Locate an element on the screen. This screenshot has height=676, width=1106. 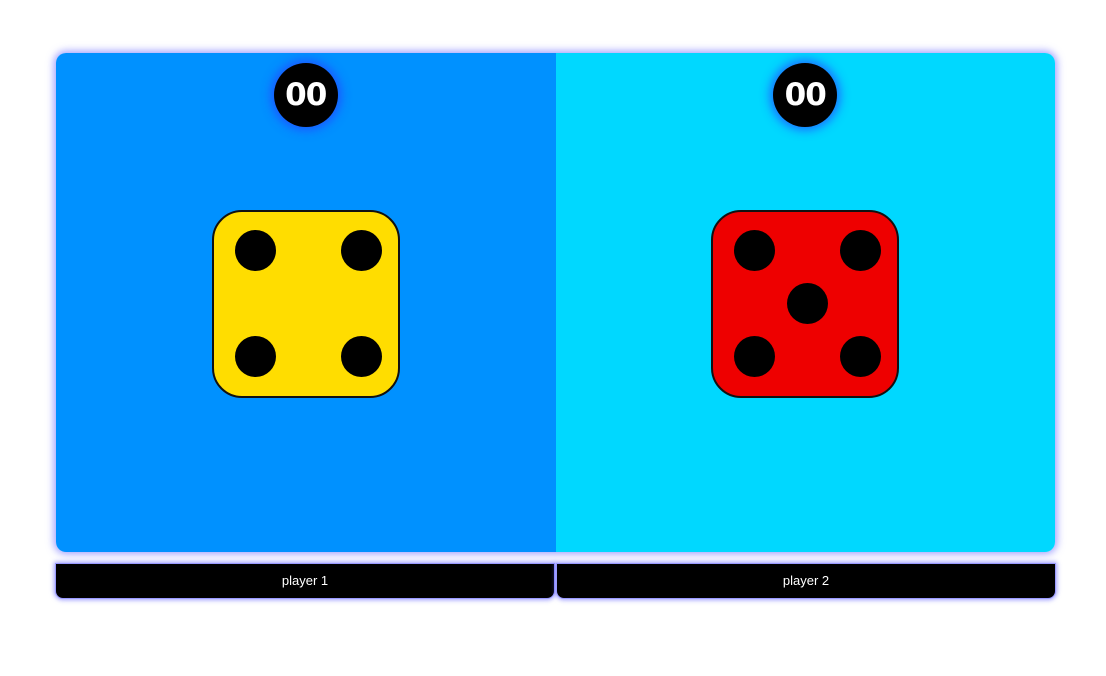
player-1-score: 00 is located at coordinates (305, 95).